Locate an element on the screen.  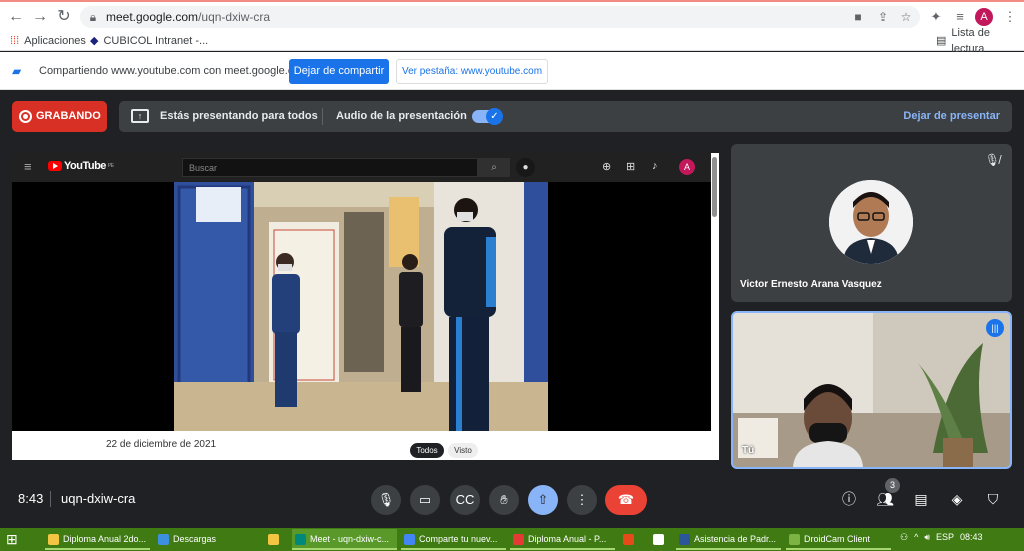
youtube-logo: YouTube PE is located at coordinates (81, 166).